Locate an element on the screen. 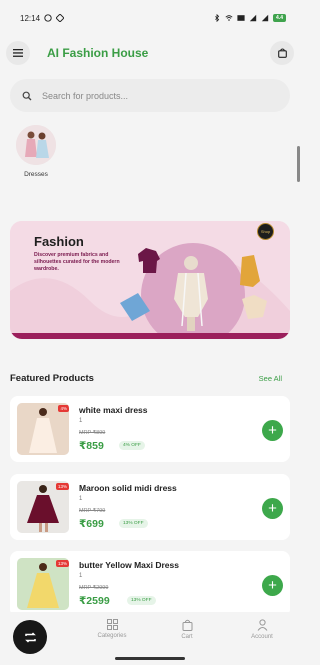 This screenshot has width=320, height=665. home-fab-button is located at coordinates (30, 637).